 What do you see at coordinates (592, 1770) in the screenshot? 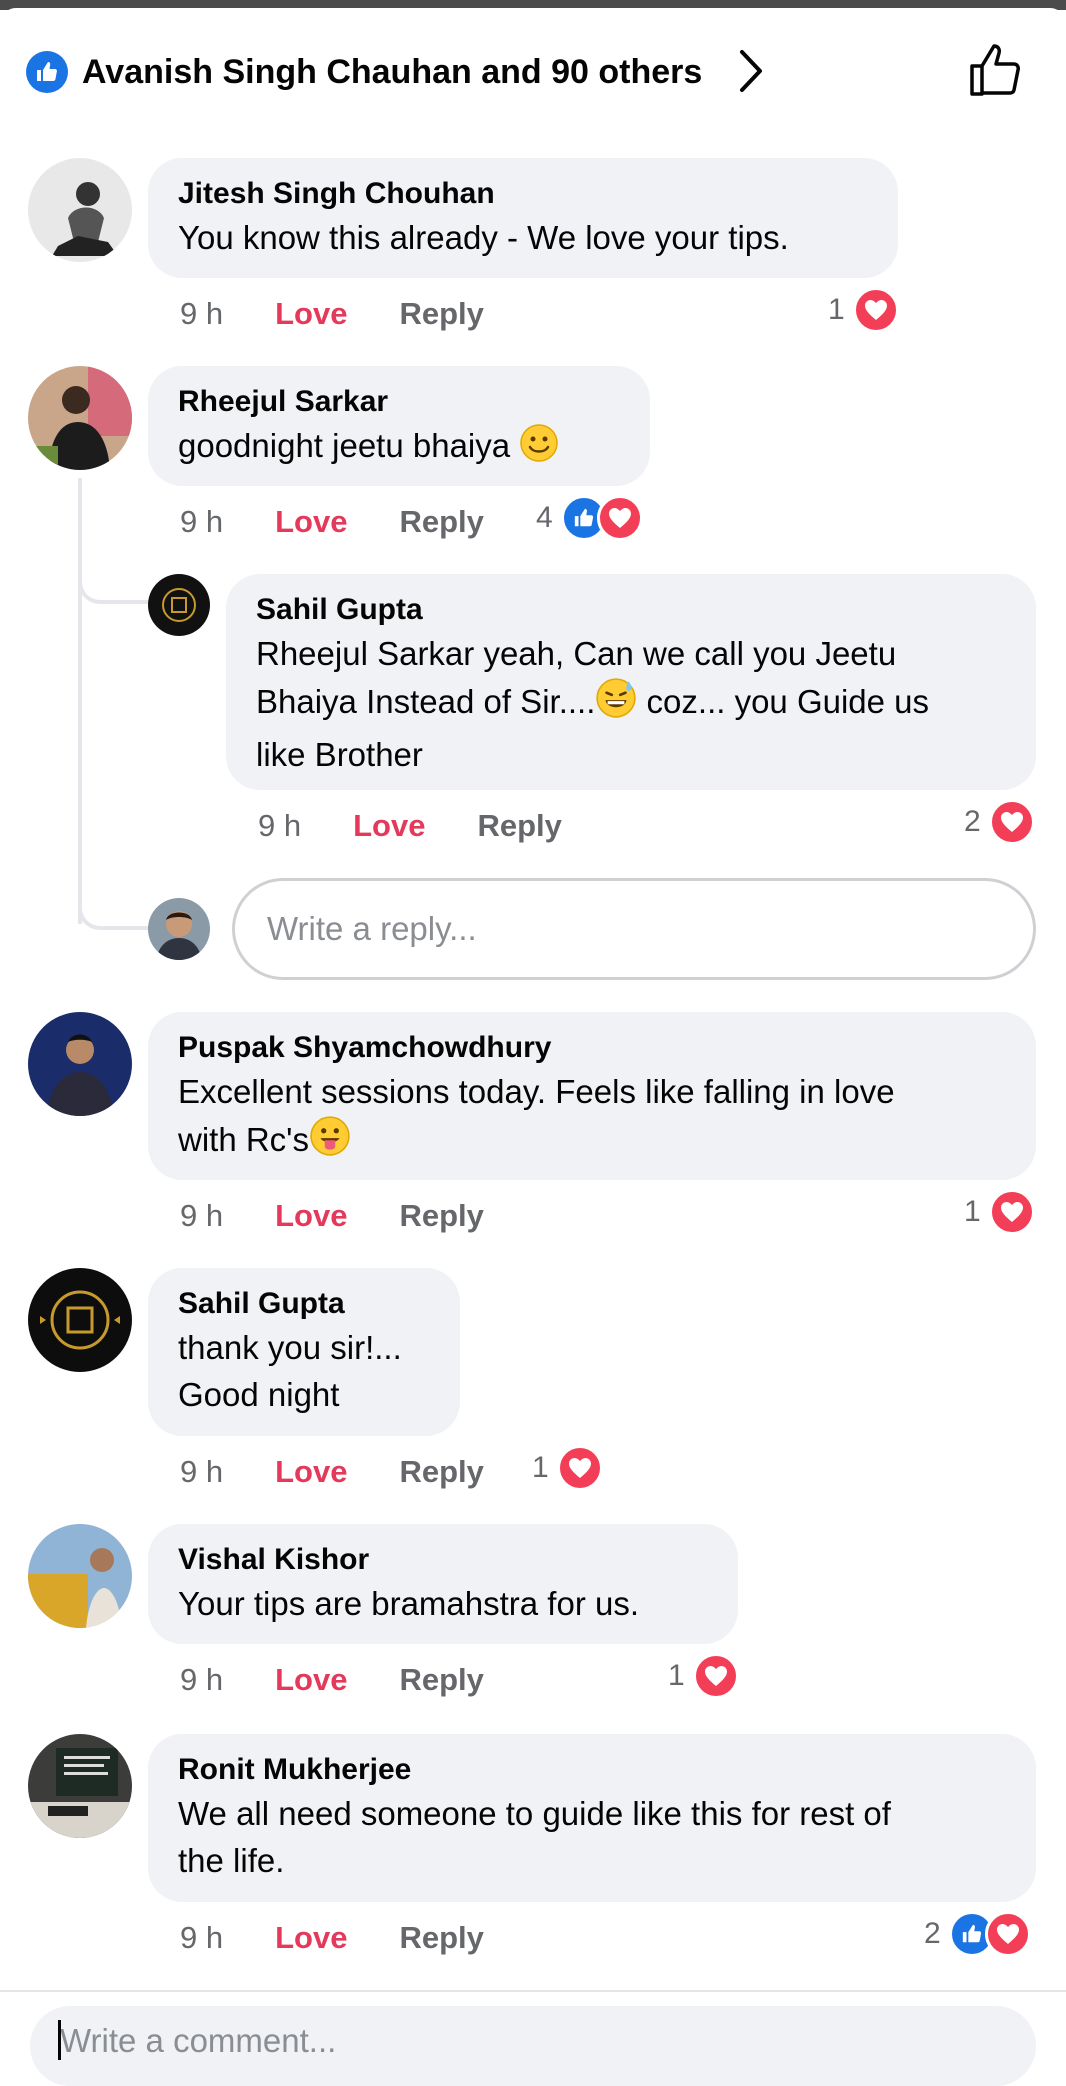
I see `comment-author: Ronit Mukherjee` at bounding box center [592, 1770].